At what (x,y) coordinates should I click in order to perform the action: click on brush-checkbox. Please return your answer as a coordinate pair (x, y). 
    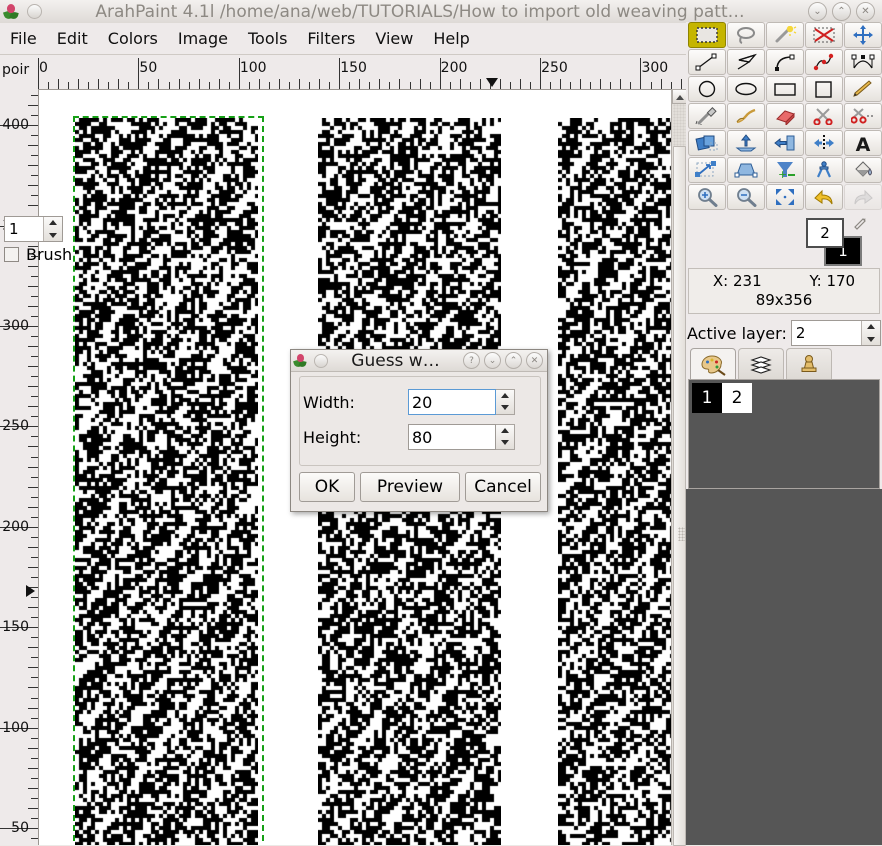
    Looking at the image, I should click on (11, 254).